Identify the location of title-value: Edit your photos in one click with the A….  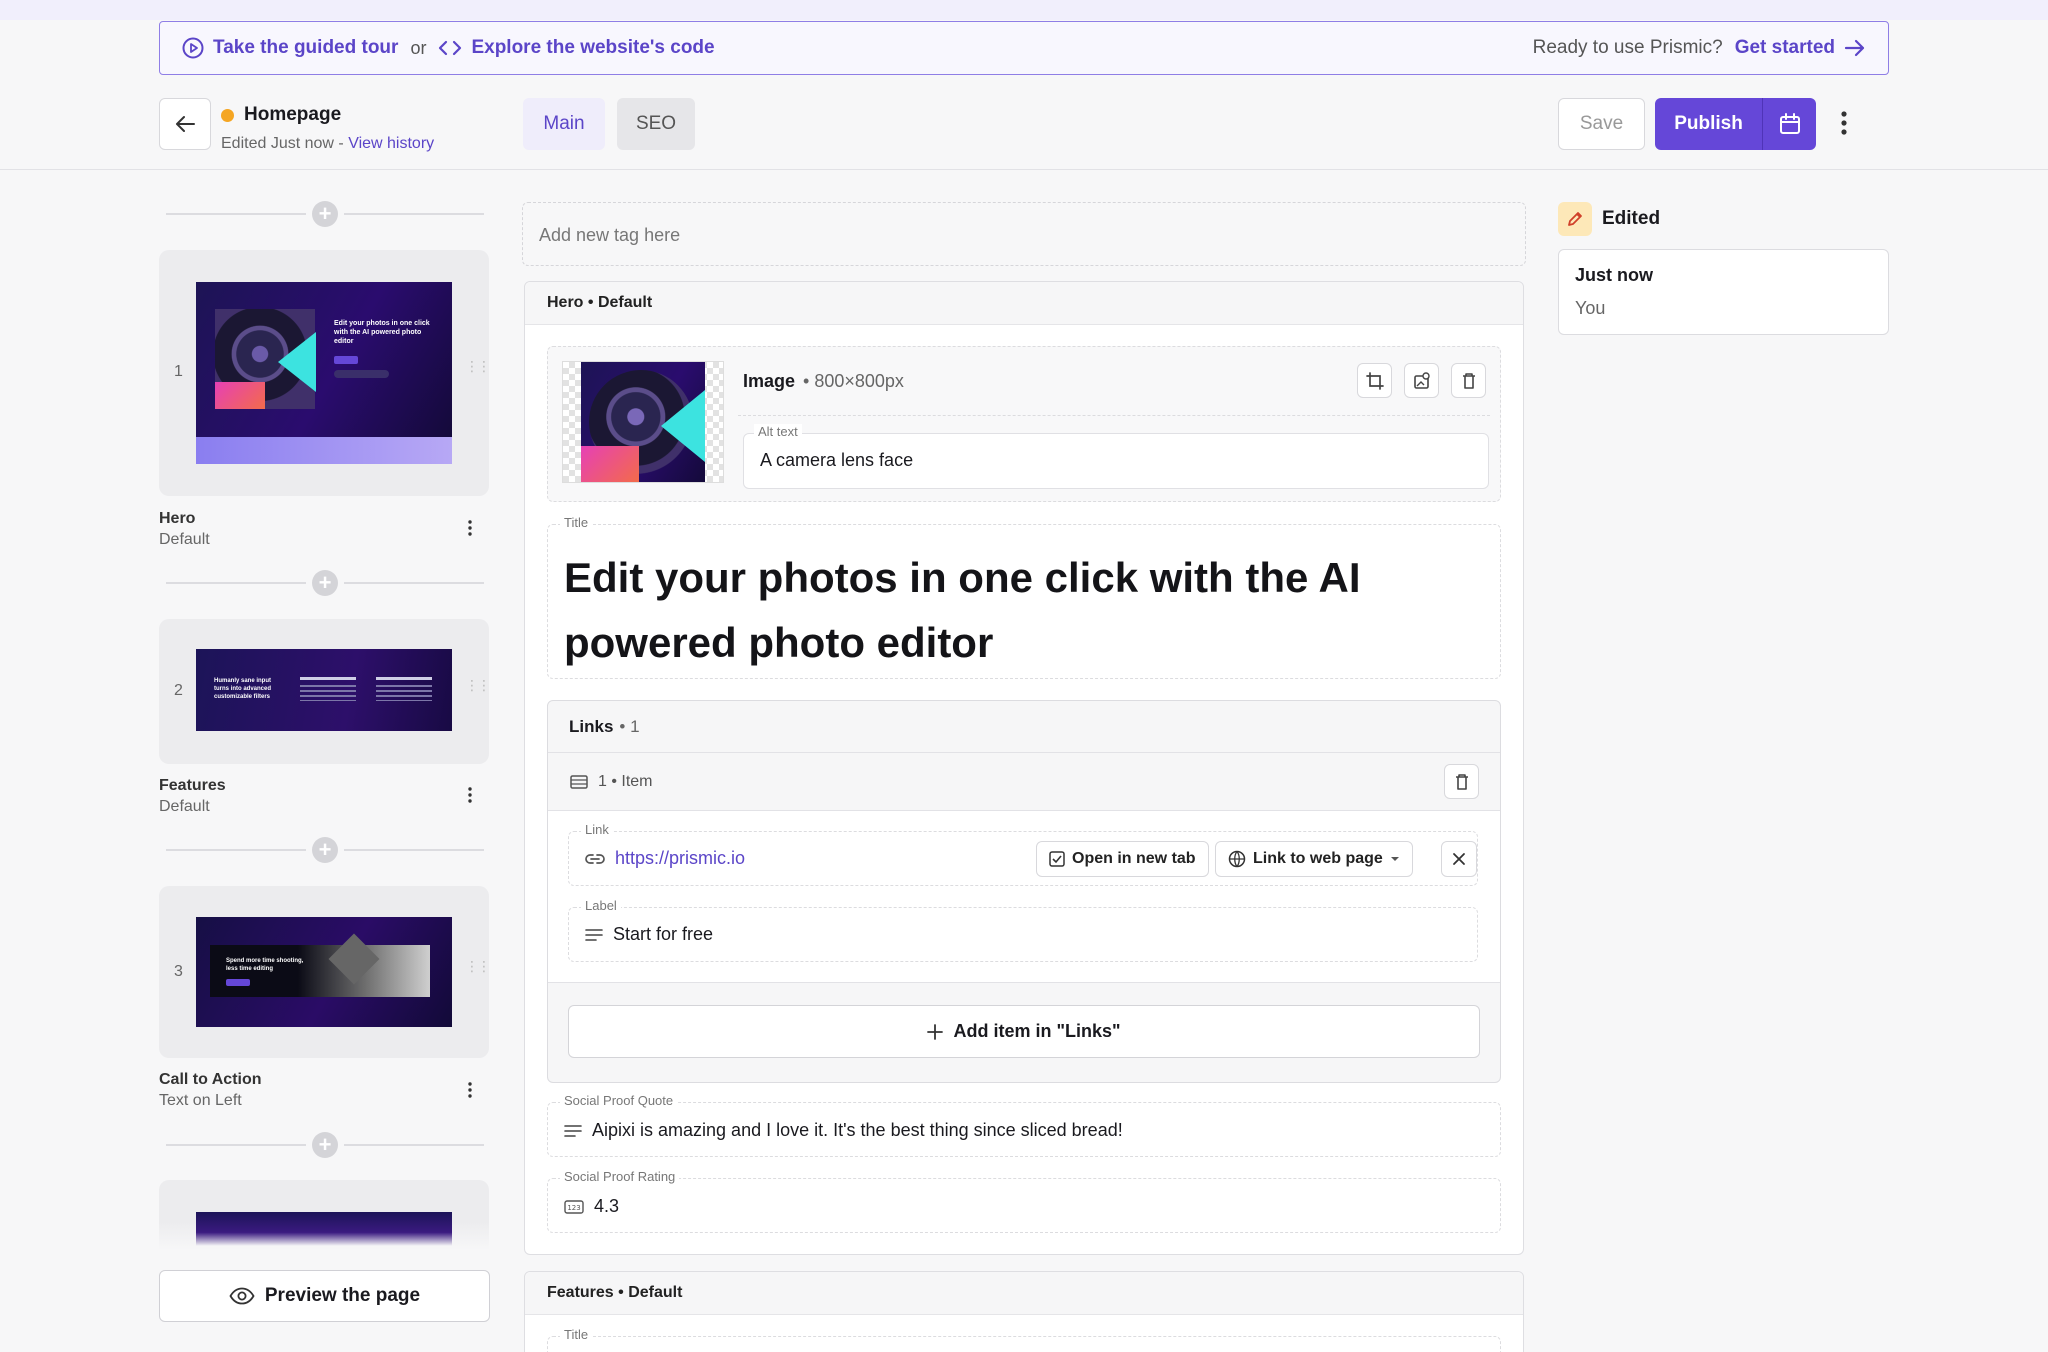
(962, 610).